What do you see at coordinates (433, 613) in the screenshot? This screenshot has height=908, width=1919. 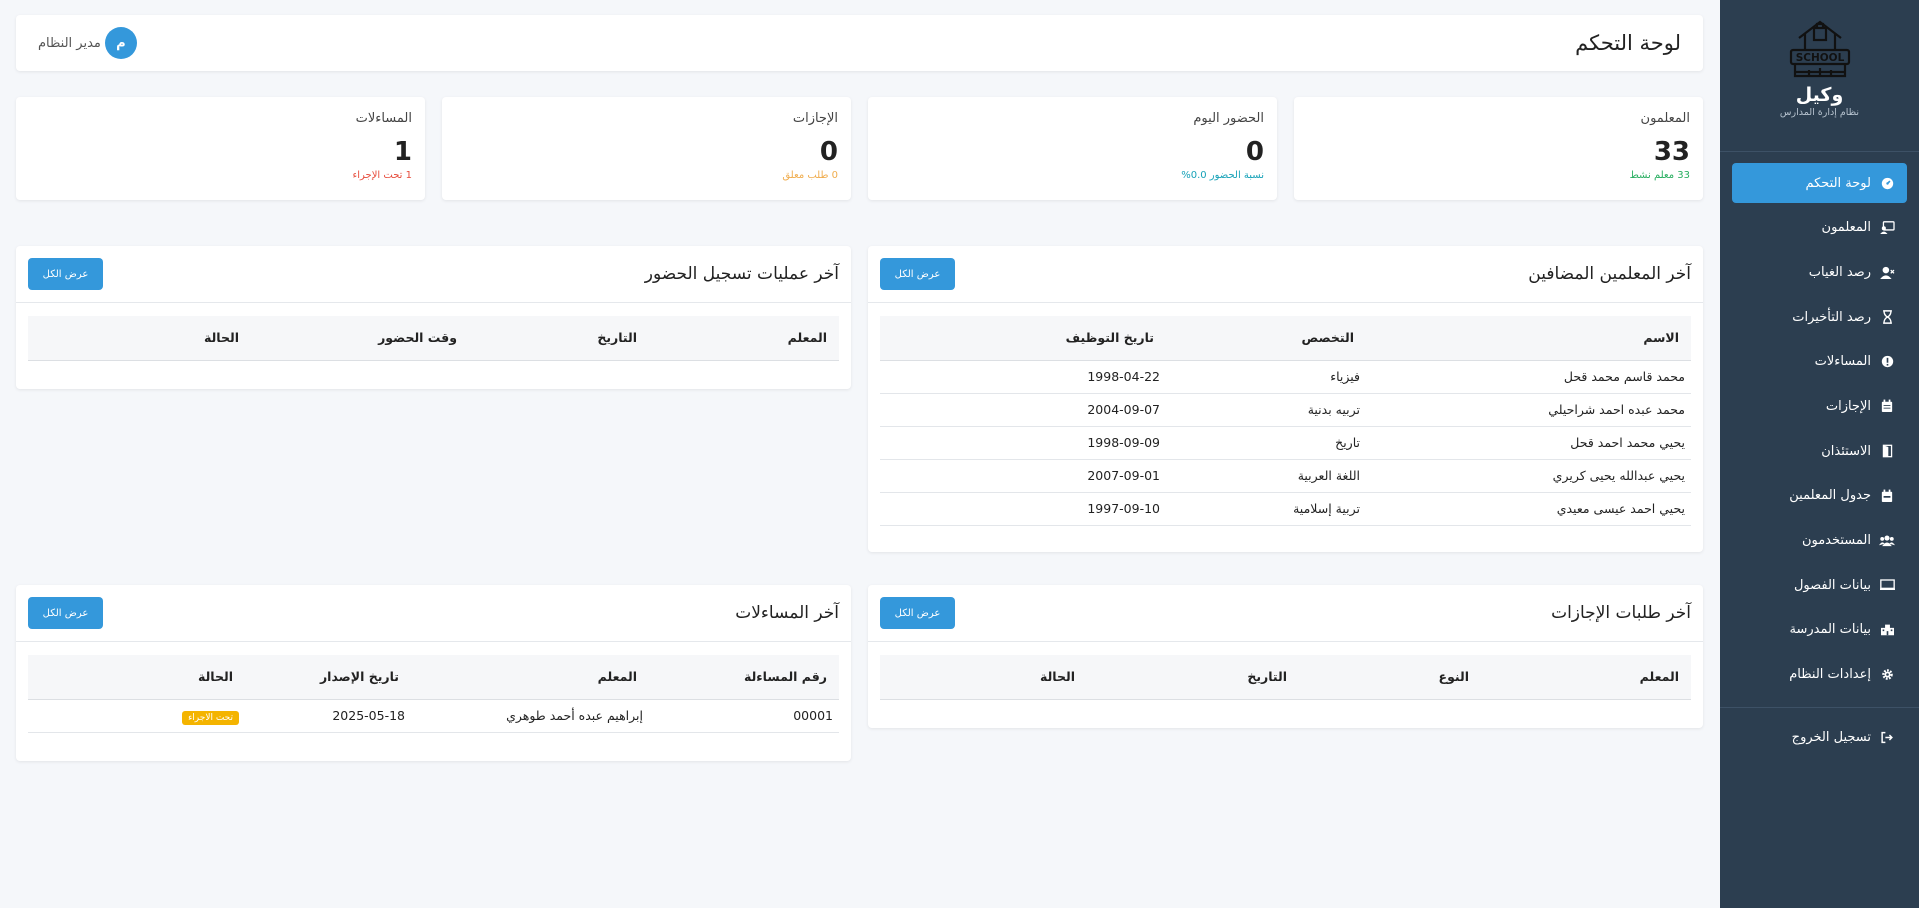 I see `card-header: آخر المساءلات عرض الكل` at bounding box center [433, 613].